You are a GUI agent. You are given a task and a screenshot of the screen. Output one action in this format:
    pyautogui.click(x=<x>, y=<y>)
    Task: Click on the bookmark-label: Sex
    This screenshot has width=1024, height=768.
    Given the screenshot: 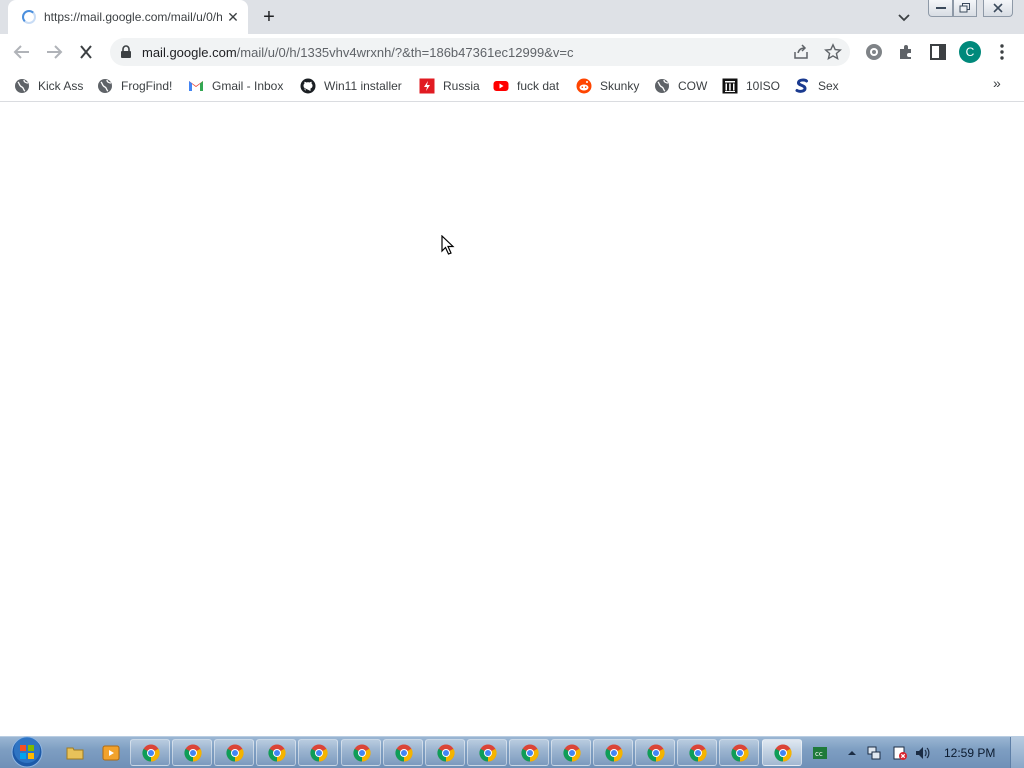 What is the action you would take?
    pyautogui.click(x=828, y=86)
    